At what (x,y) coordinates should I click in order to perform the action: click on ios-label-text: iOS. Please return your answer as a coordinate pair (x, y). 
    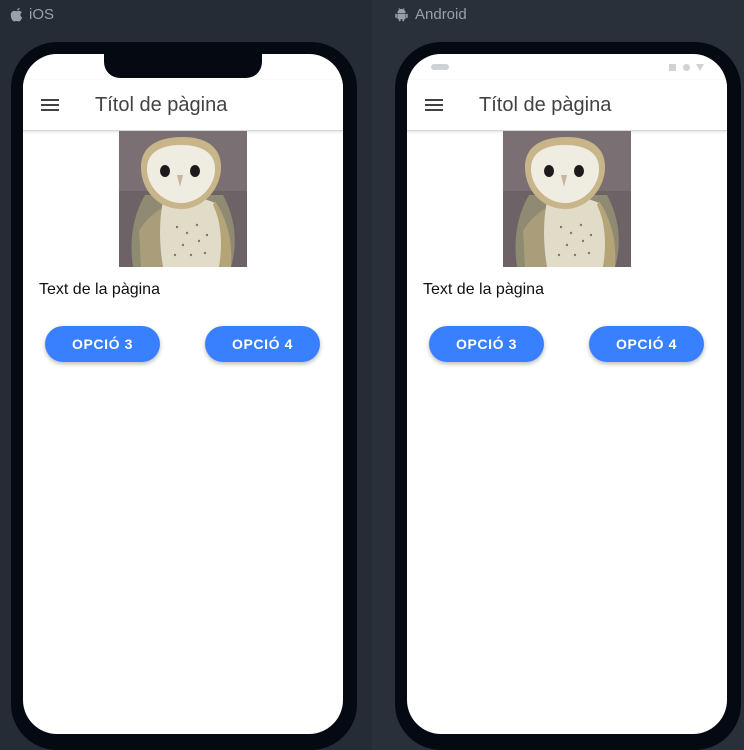
    Looking at the image, I should click on (42, 14).